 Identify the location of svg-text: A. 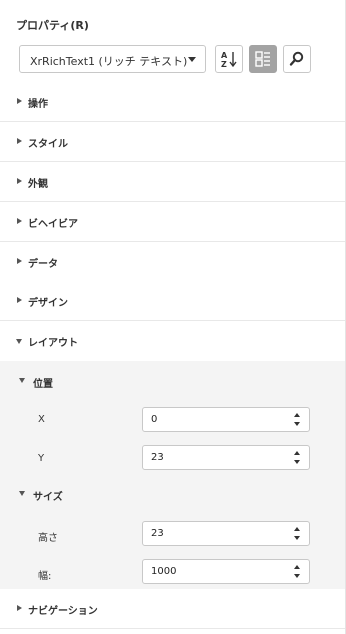
(224, 55).